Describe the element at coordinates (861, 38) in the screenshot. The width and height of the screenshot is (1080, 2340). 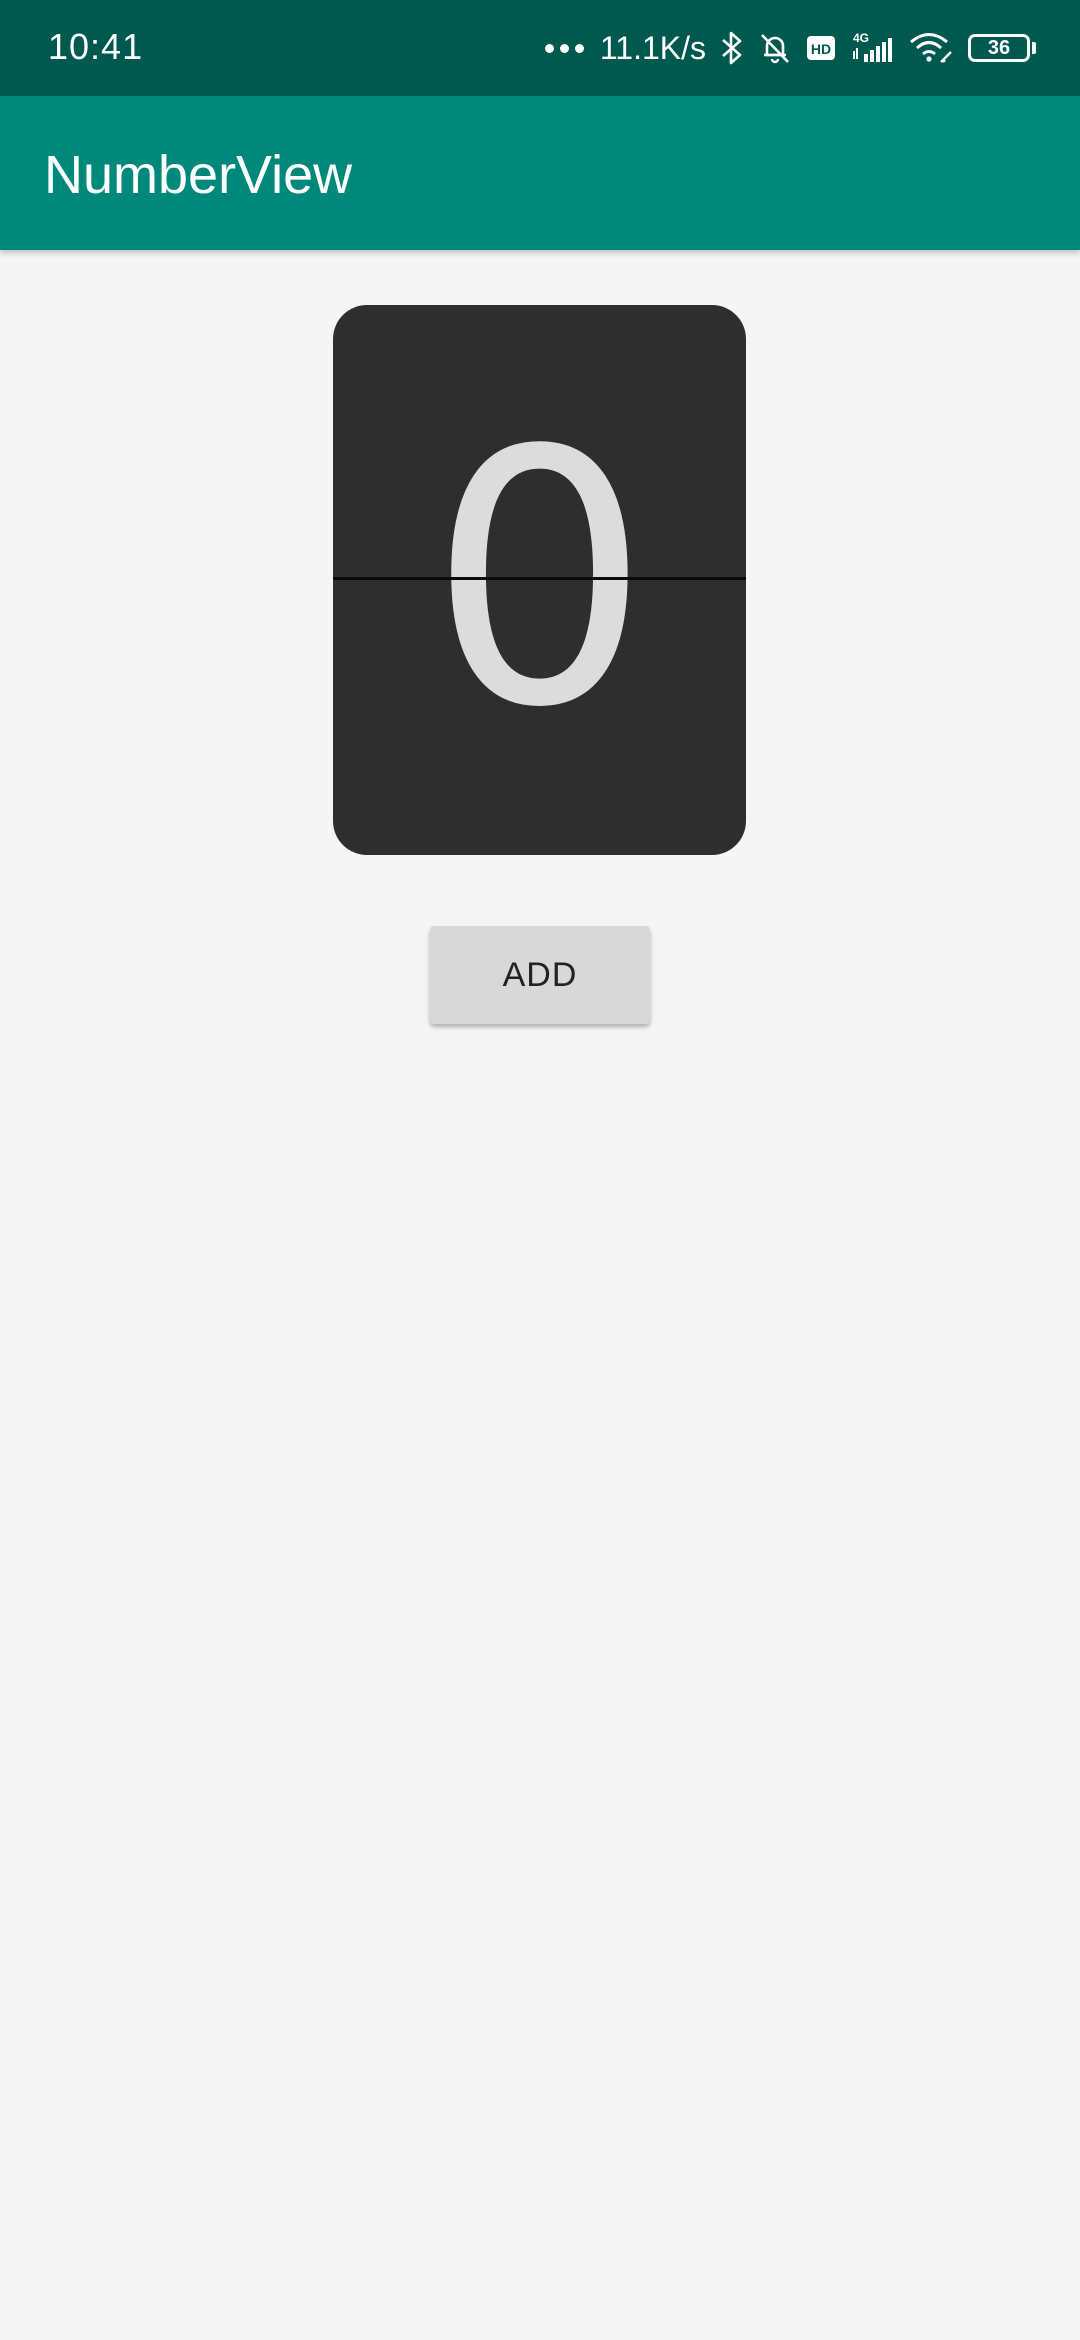
I see `network-type: 4G` at that location.